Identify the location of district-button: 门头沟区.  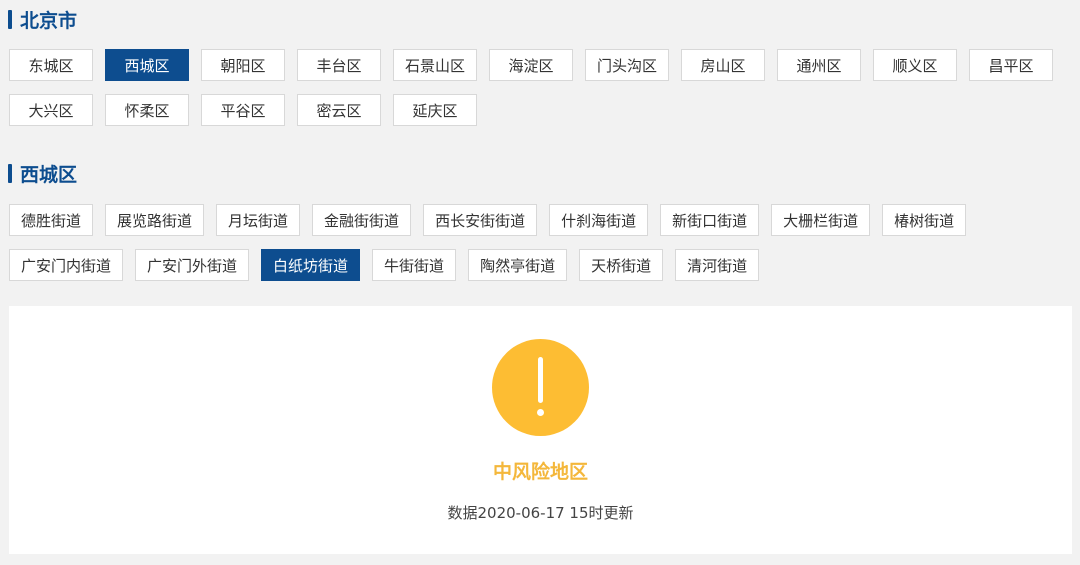
(627, 65).